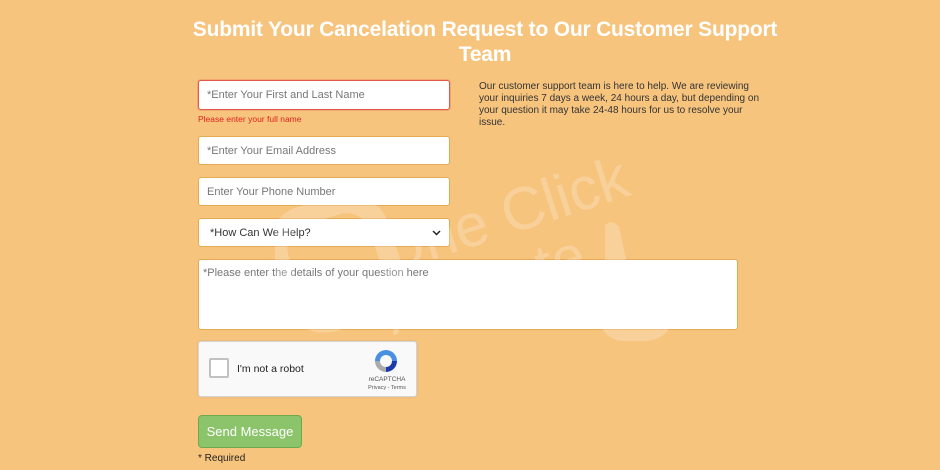  Describe the element at coordinates (271, 191) in the screenshot. I see `phone-placeholder: Enter Your Phone Number` at that location.